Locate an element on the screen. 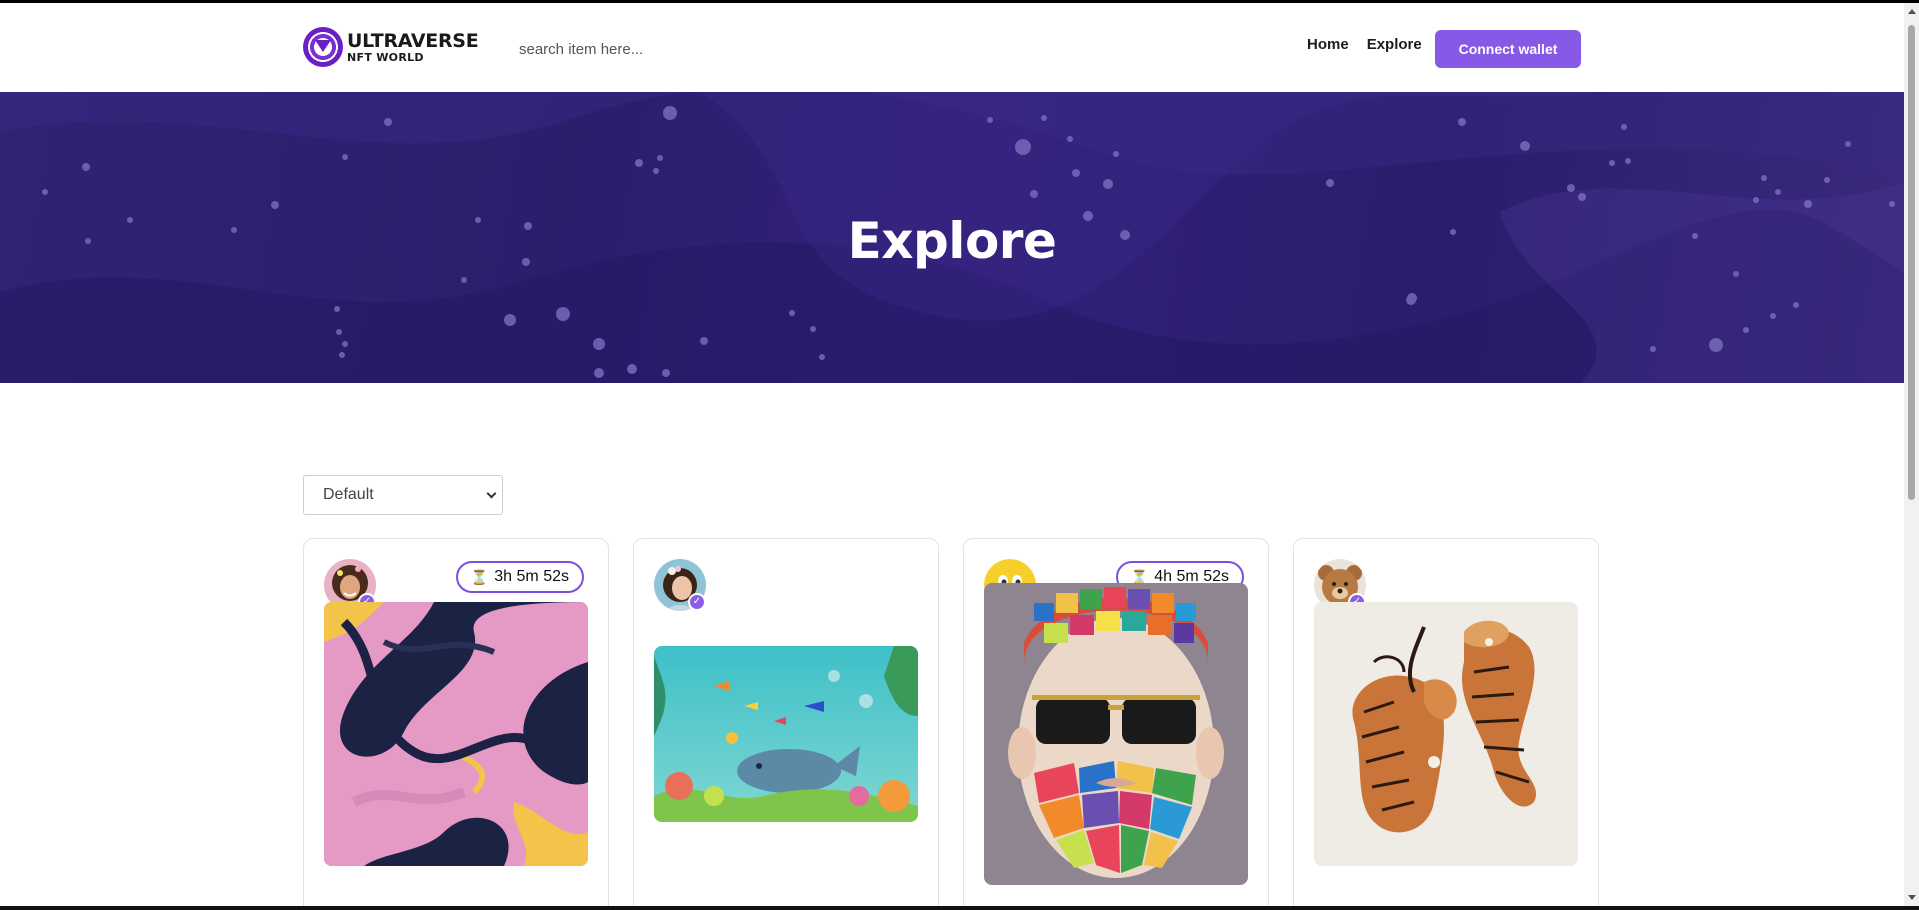  verified-check-icon: ✓ is located at coordinates (697, 602).